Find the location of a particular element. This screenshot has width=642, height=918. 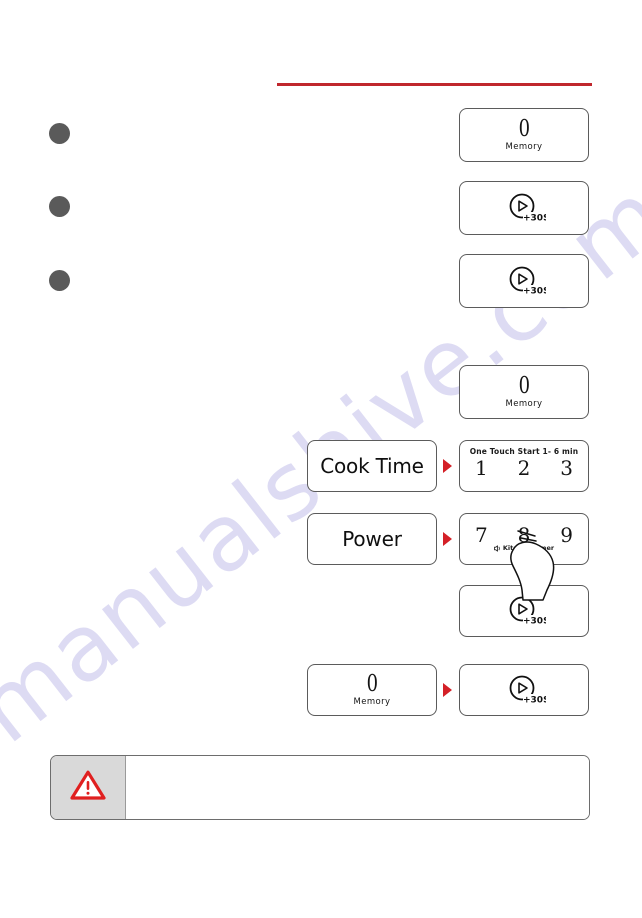

one-touch-caption: One Touch Start 1- 6 min is located at coordinates (524, 451).